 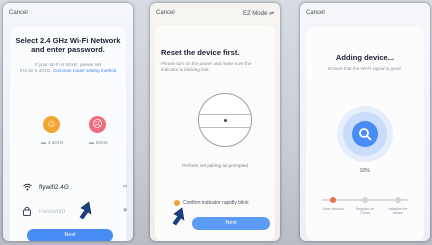 I want to click on band-5ghz-label: 5GHz, so click(x=102, y=142).